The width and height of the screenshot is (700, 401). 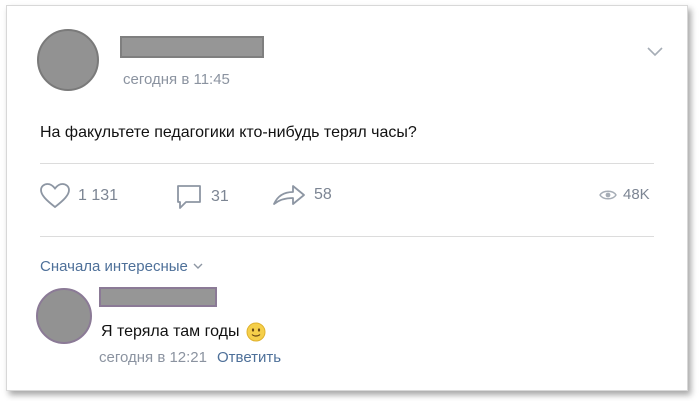 I want to click on share-count: 58, so click(x=323, y=194).